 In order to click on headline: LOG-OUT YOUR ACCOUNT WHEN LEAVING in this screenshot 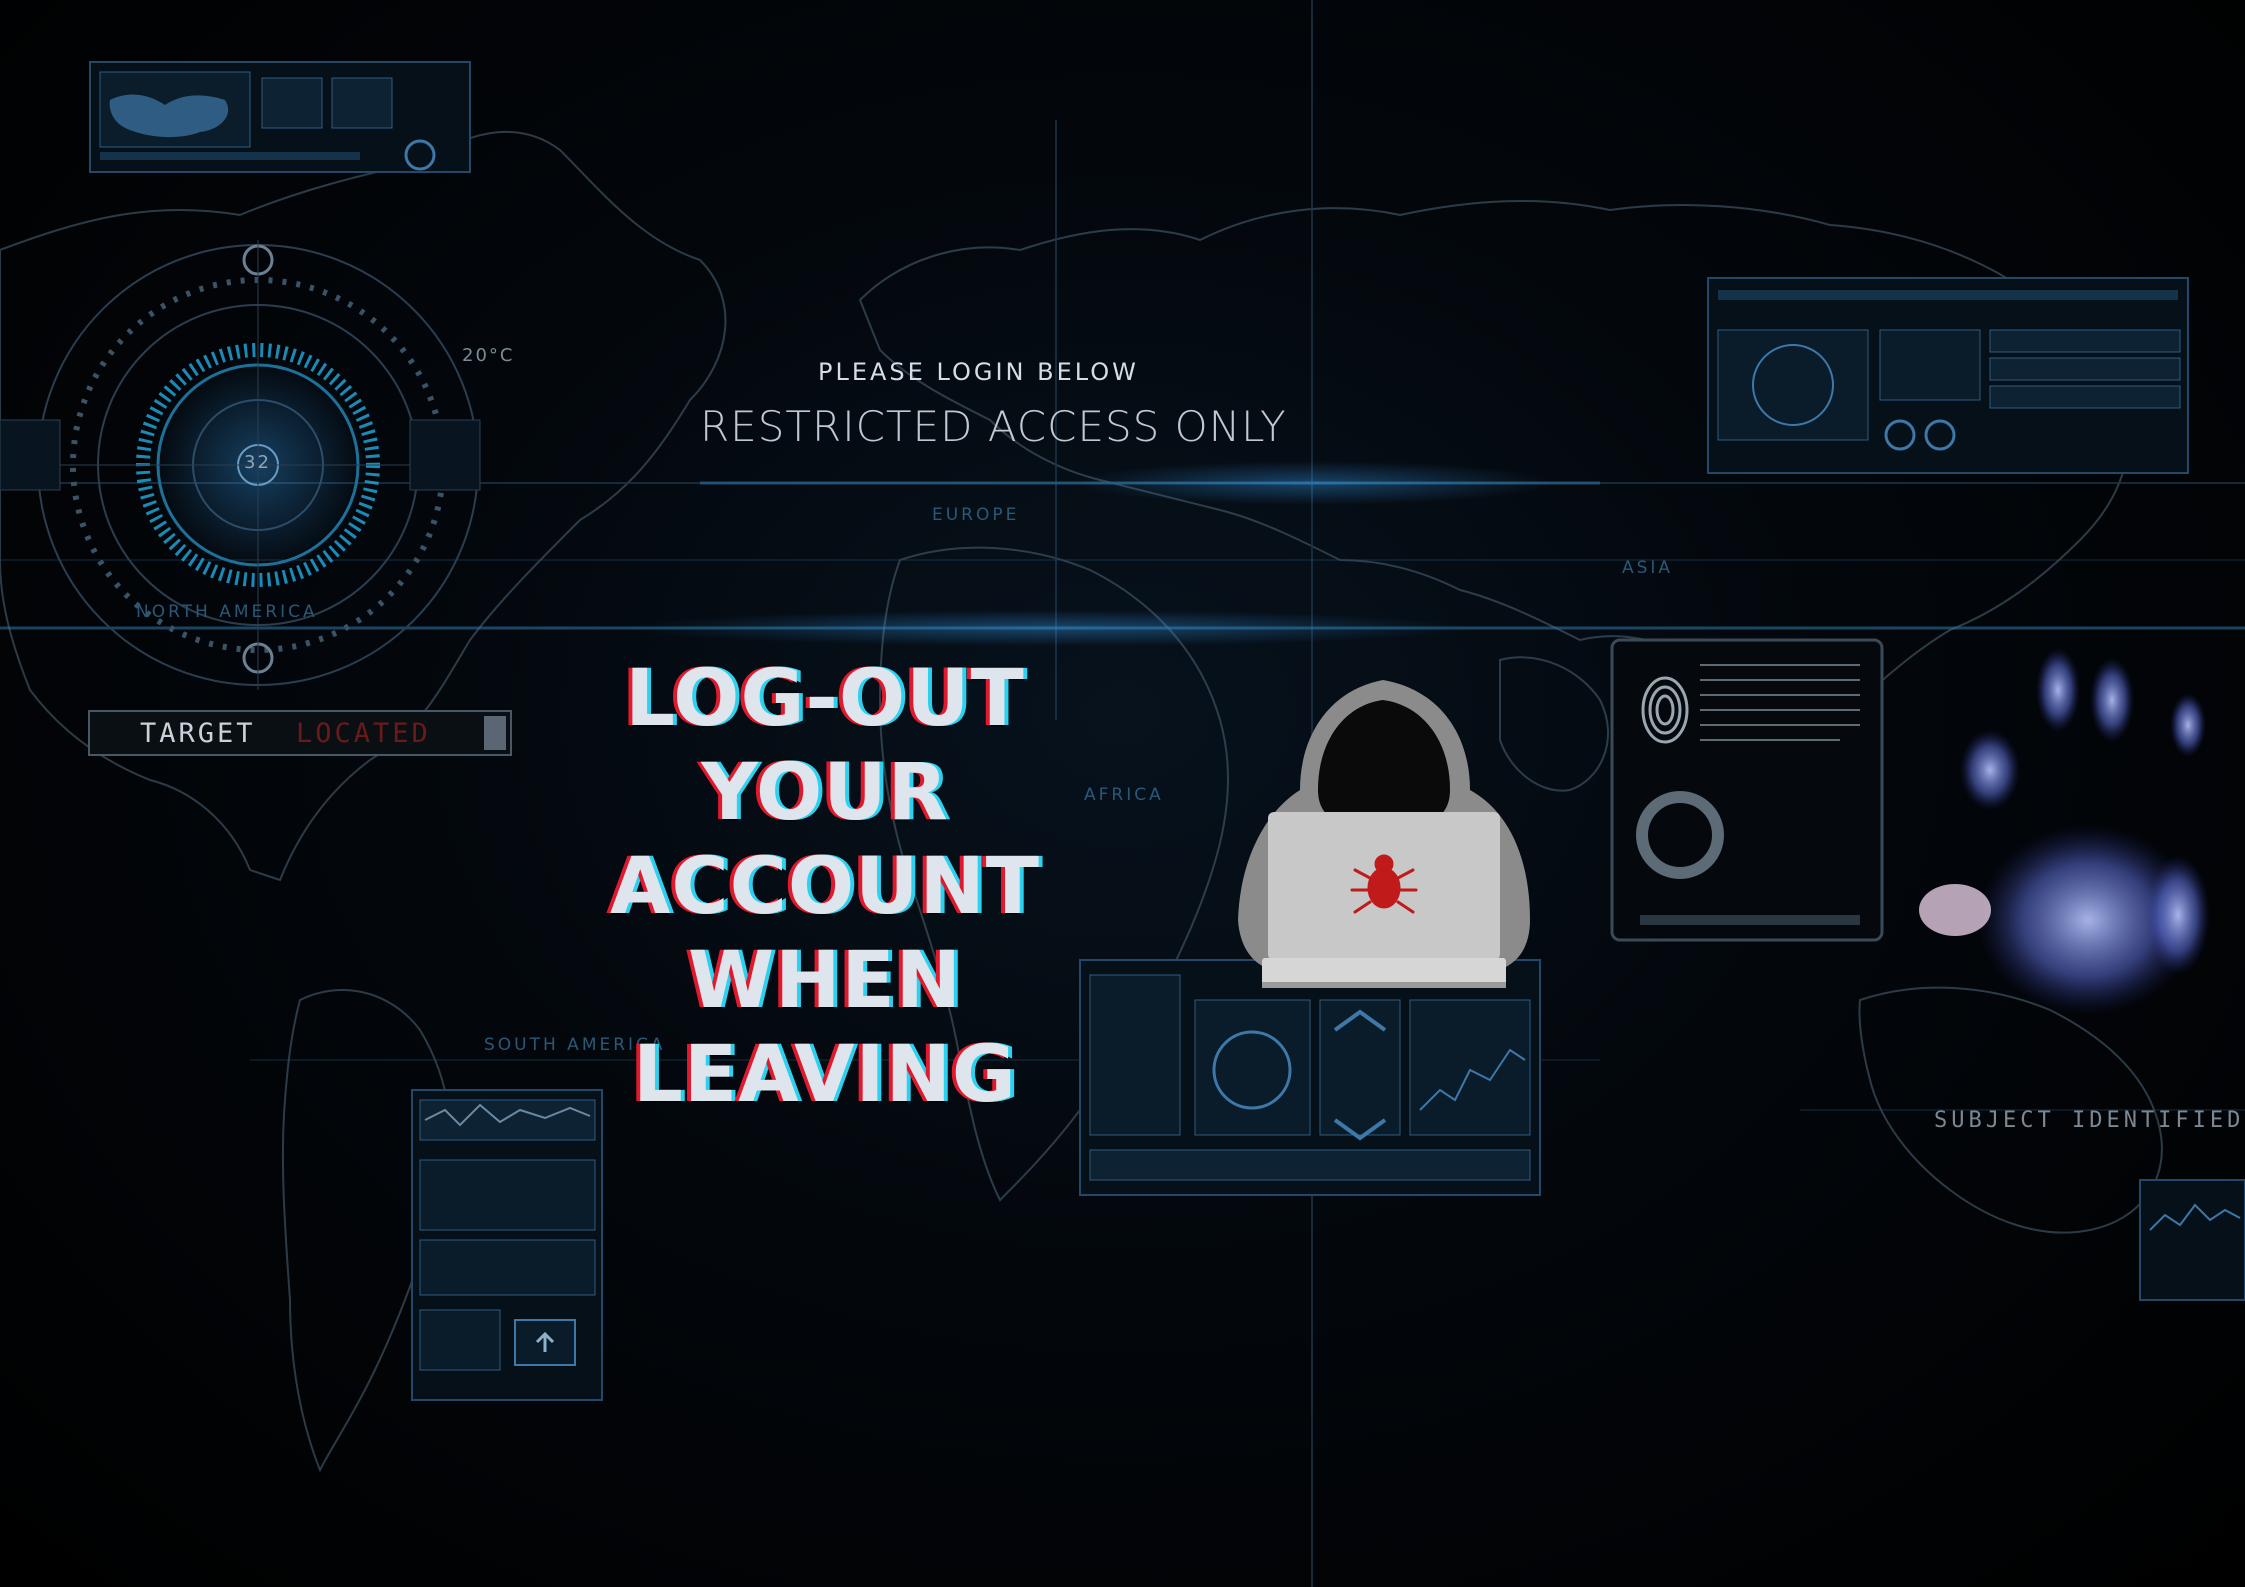, I will do `click(825, 887)`.